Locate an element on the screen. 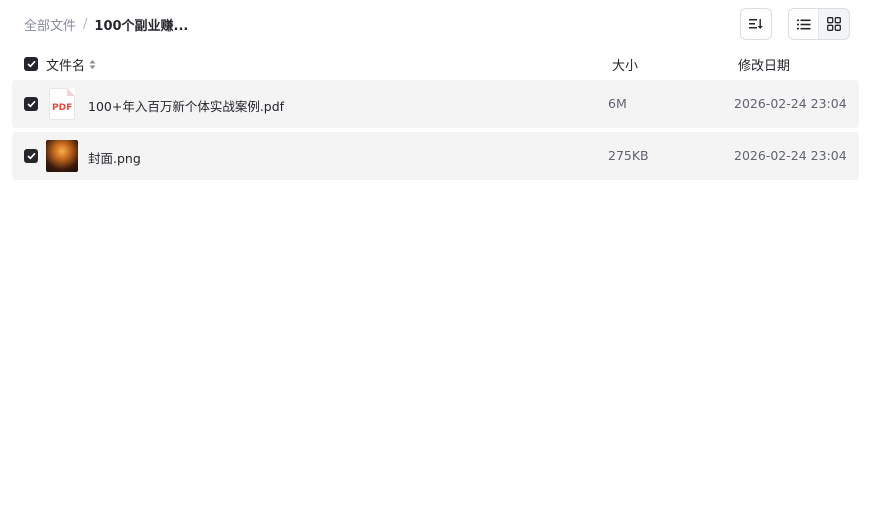 This screenshot has height=514, width=874. sort-button is located at coordinates (756, 24).